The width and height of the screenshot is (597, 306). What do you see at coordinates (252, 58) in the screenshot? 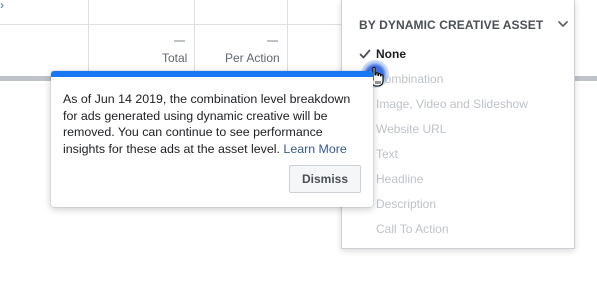
I see `column-header-per-action: Per Action` at bounding box center [252, 58].